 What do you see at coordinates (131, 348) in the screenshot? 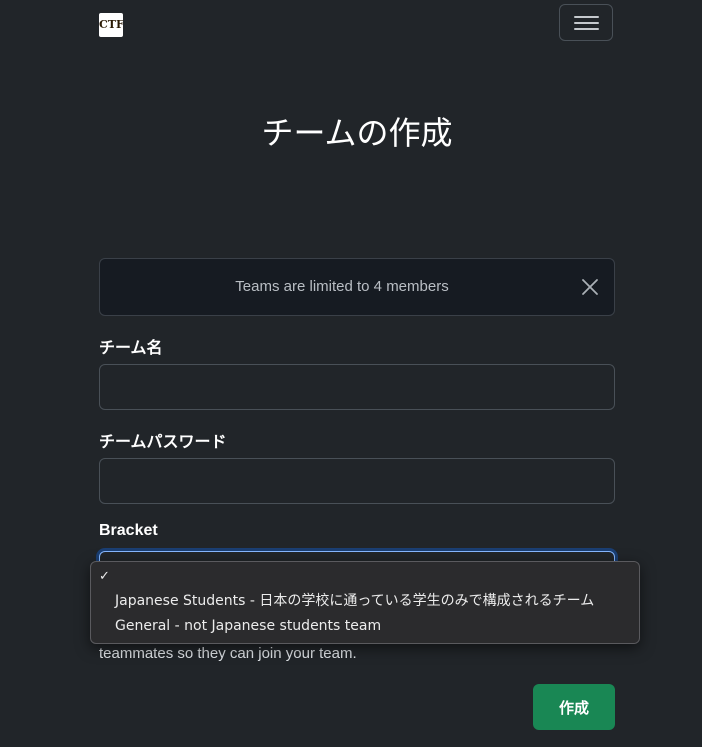
I see `team-name-label: チーム名` at bounding box center [131, 348].